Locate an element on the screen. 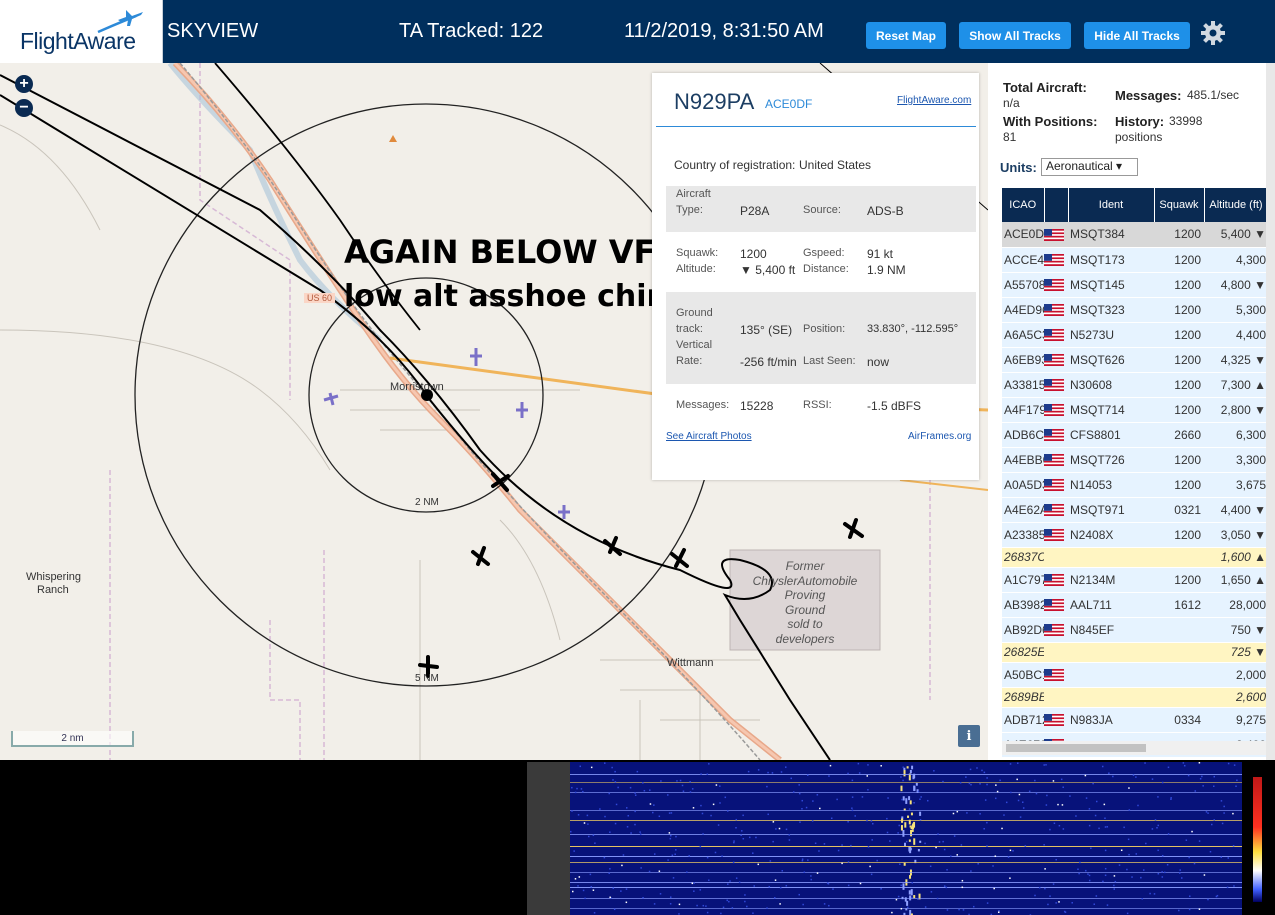 The height and width of the screenshot is (915, 1275). hide-all-tracks-button: Hide All Tracks is located at coordinates (1137, 35).